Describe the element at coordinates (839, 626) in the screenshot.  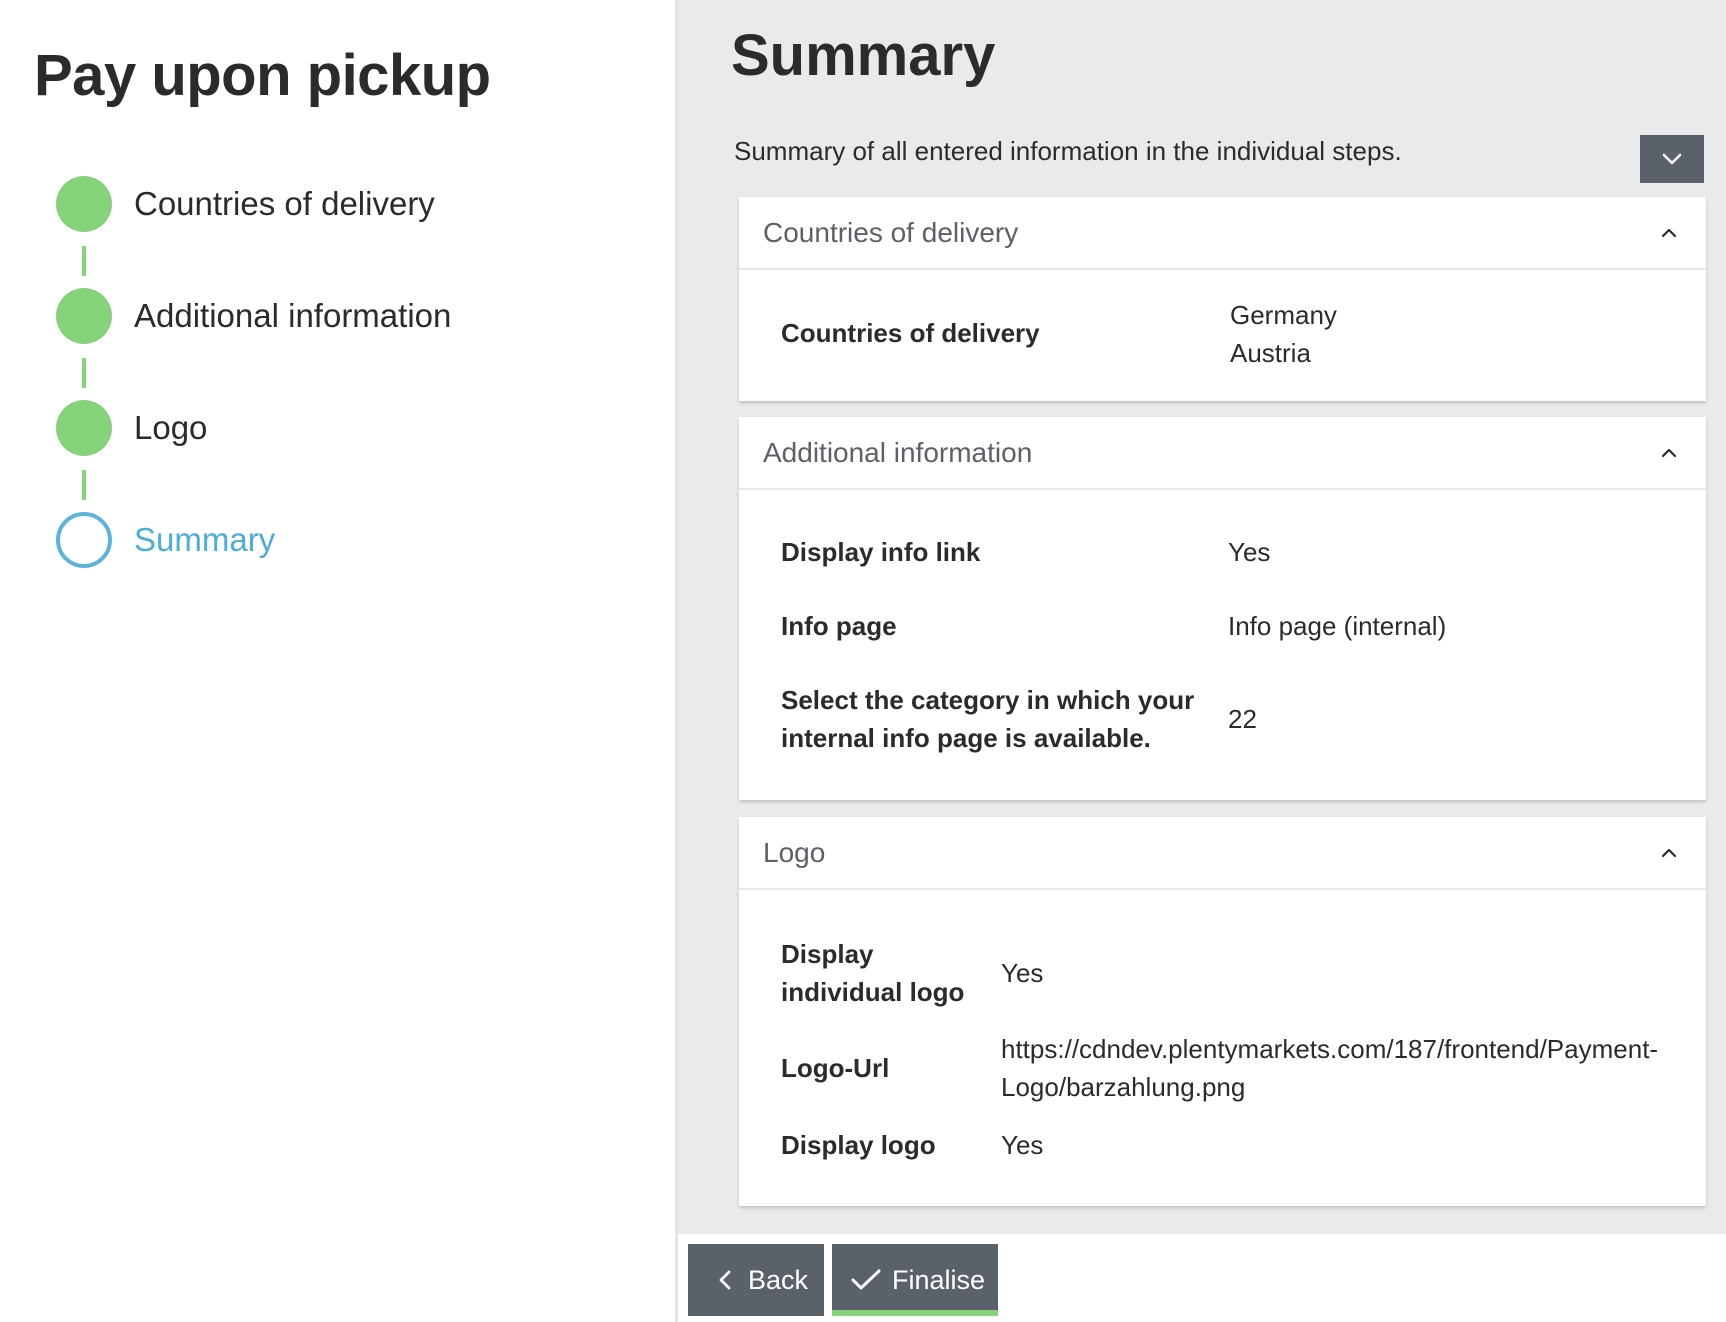
I see `row-label: Info page` at that location.